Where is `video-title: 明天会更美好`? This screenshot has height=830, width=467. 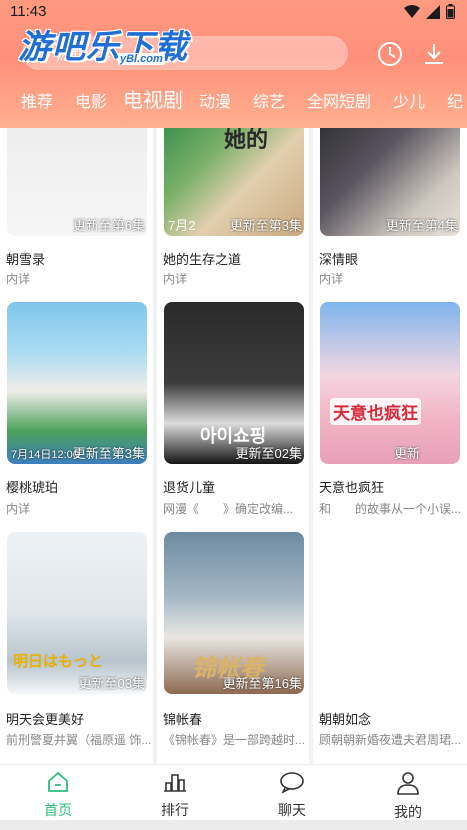 video-title: 明天会更美好 is located at coordinates (45, 719).